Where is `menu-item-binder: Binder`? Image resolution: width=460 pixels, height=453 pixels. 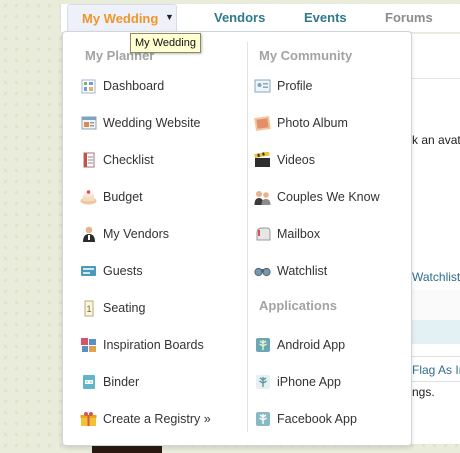 menu-item-binder: Binder is located at coordinates (109, 382).